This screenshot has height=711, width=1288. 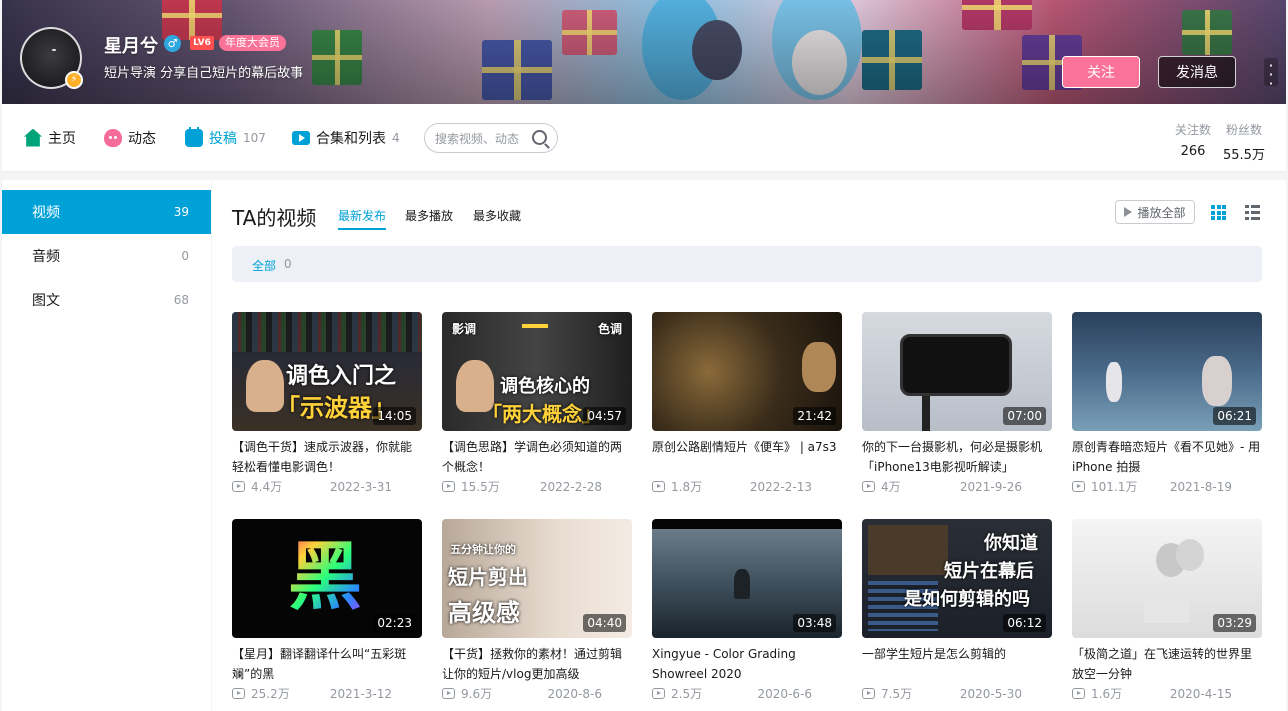 I want to click on publish-date: 2022-2-13, so click(x=780, y=486).